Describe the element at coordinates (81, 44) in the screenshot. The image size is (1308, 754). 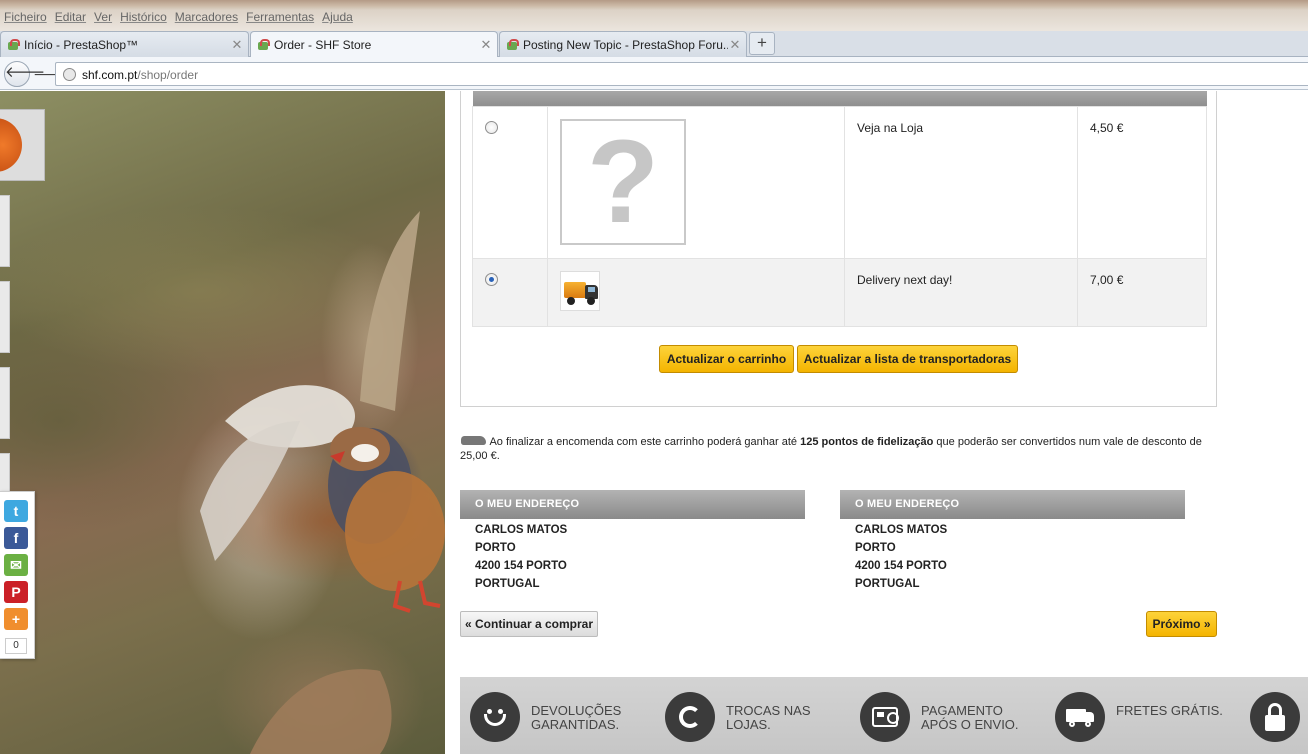
I see `tab-title: Início - PrestaShop™` at that location.